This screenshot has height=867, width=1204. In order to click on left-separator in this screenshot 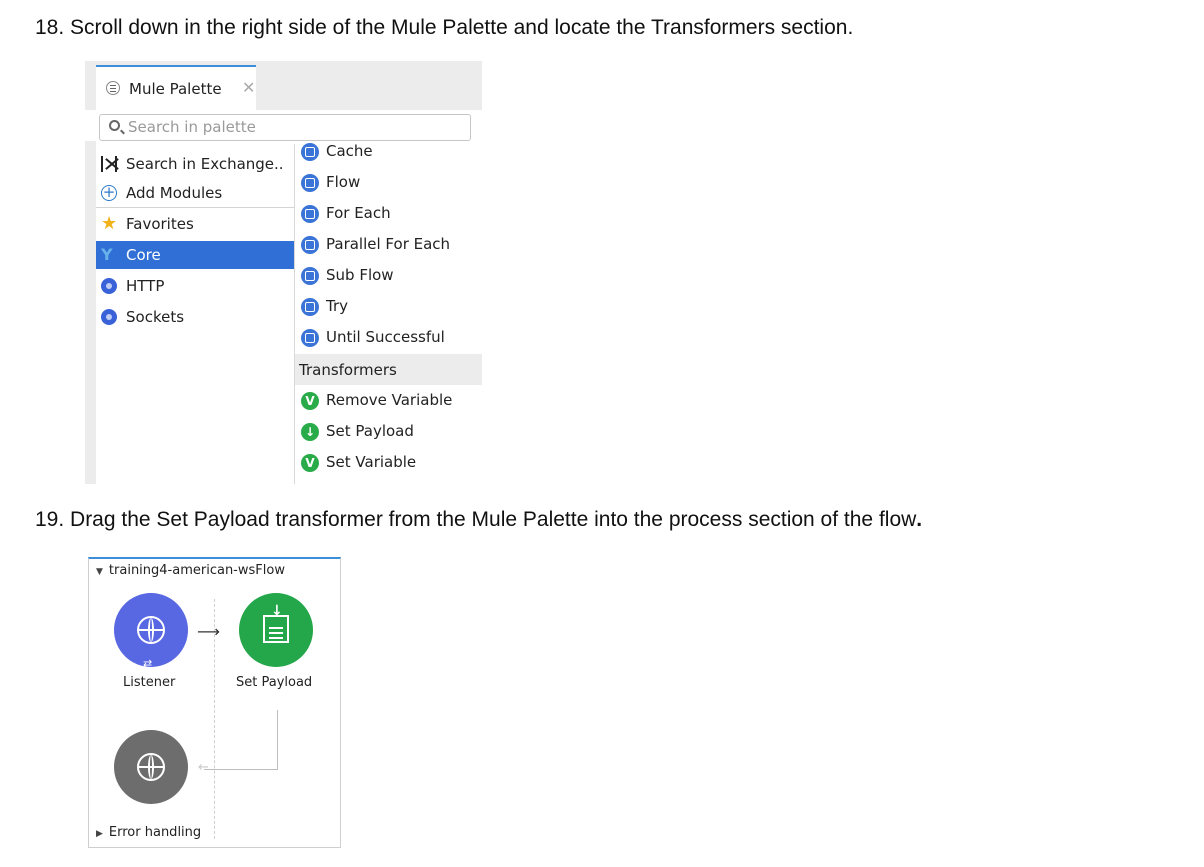, I will do `click(195, 207)`.